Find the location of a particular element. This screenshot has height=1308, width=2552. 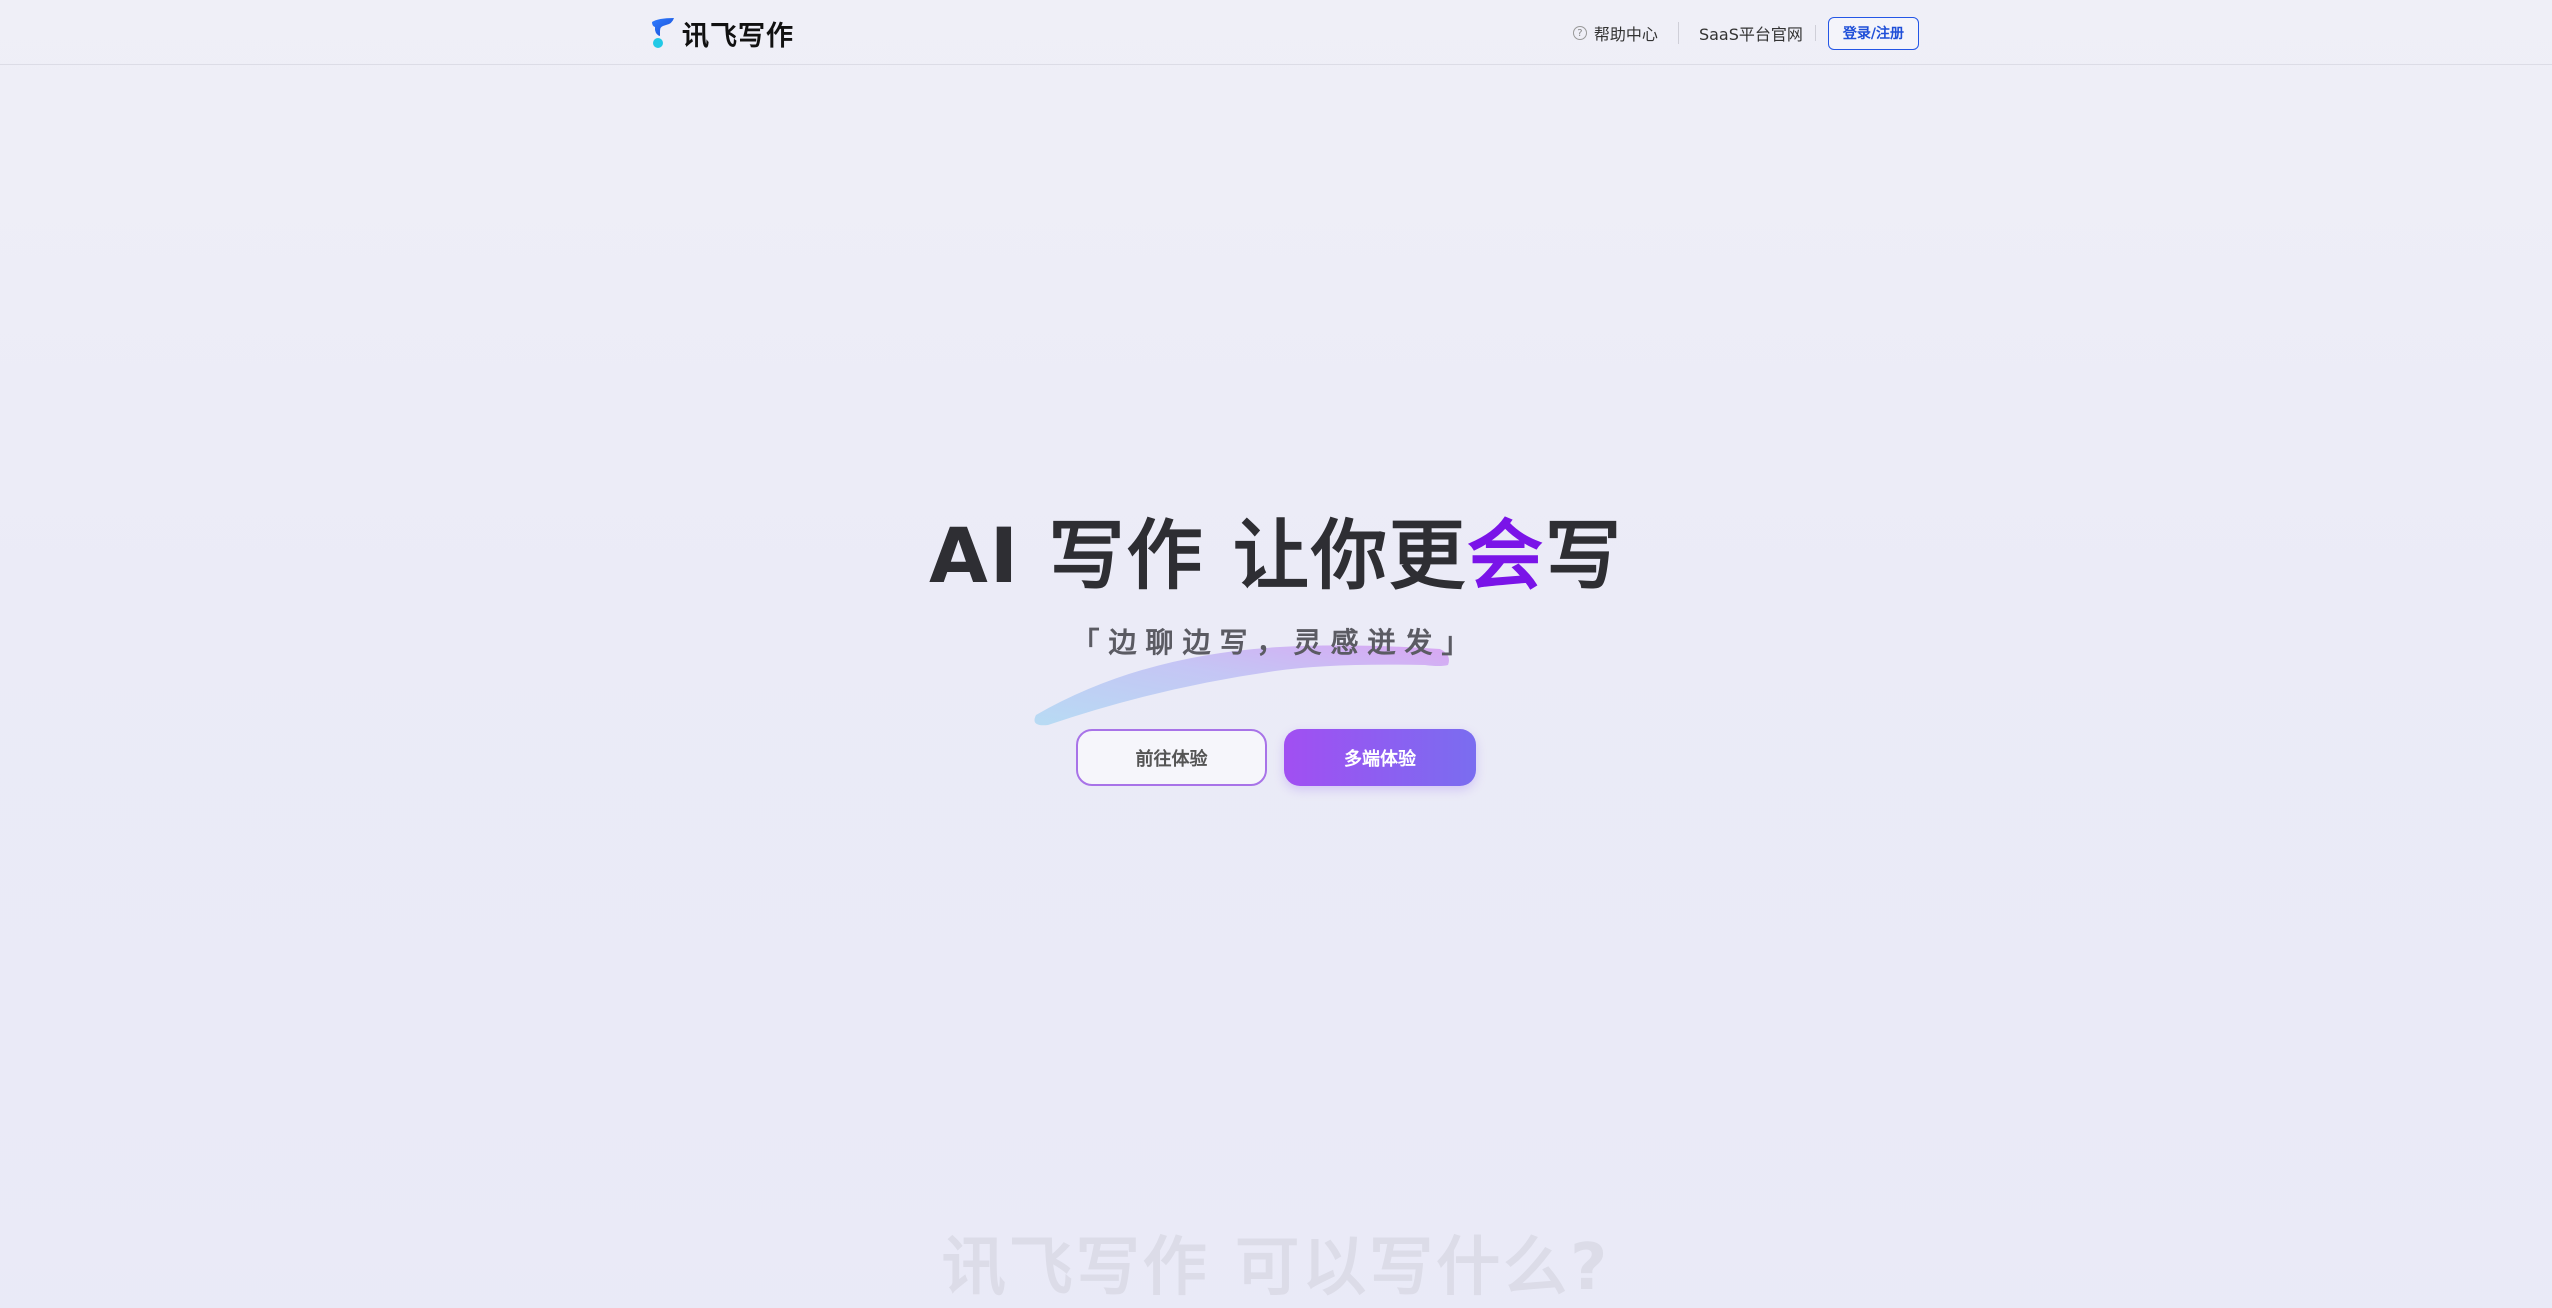

saas-platform-label: SaaS平台官网 is located at coordinates (1750, 34).